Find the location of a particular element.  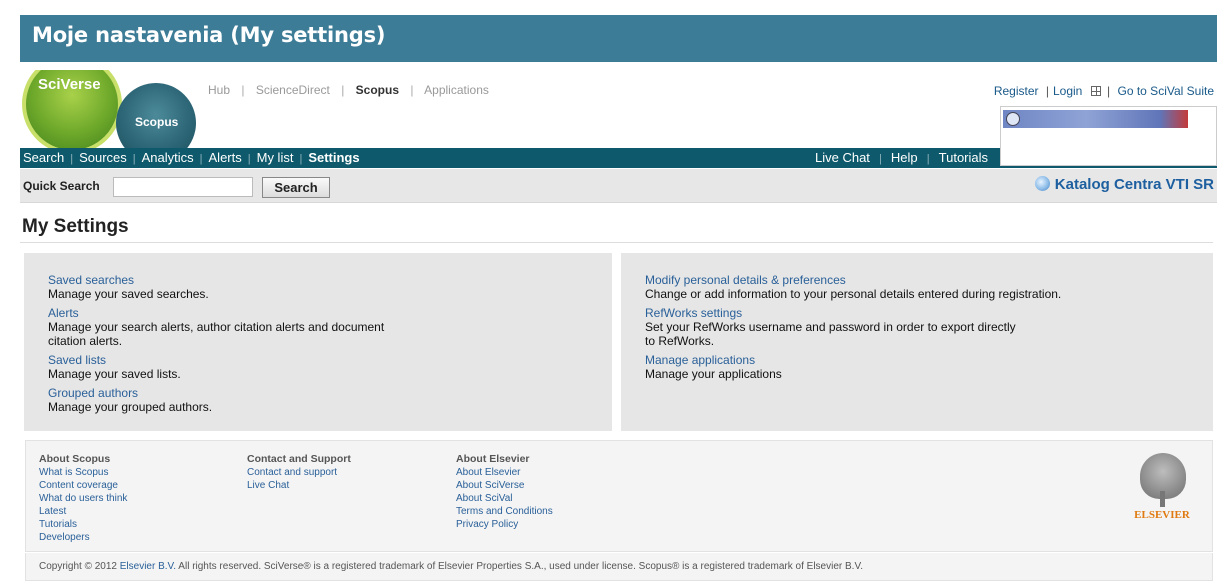

footer-link: About Elsevier is located at coordinates (504, 472).